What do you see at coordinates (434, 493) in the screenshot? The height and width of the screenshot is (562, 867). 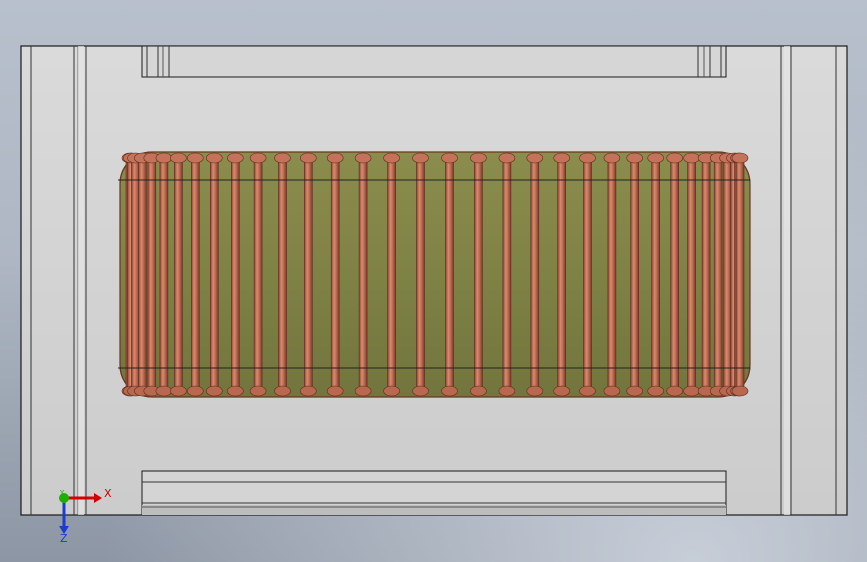 I see `bottom-slot` at bounding box center [434, 493].